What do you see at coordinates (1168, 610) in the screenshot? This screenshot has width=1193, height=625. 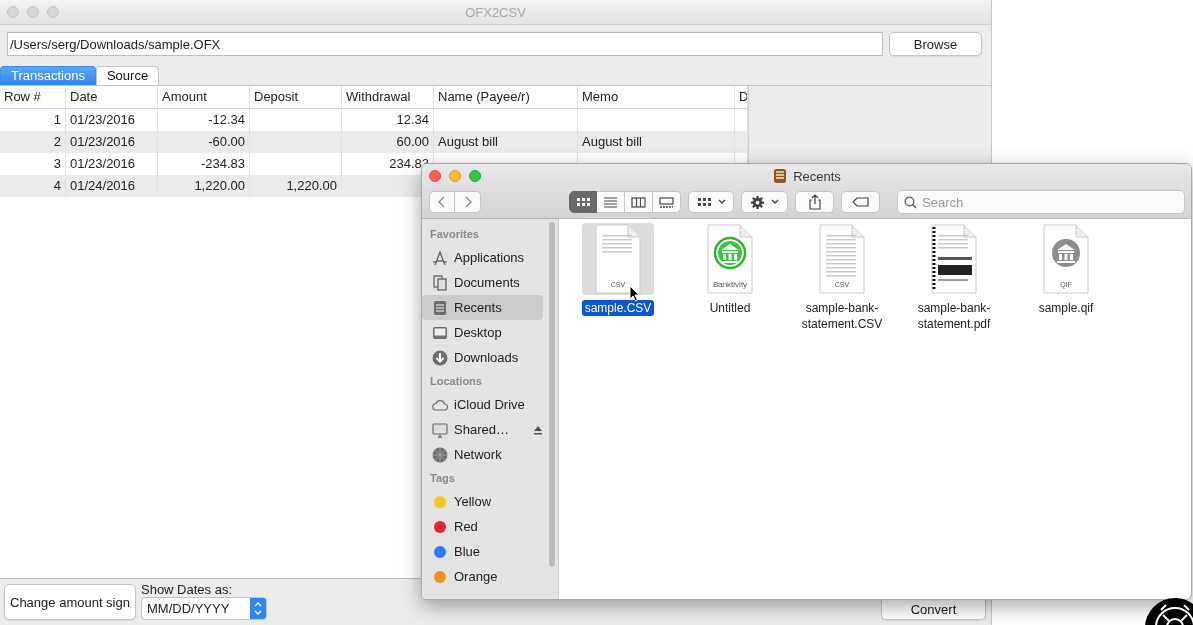 I see `lifebuoy-icon` at bounding box center [1168, 610].